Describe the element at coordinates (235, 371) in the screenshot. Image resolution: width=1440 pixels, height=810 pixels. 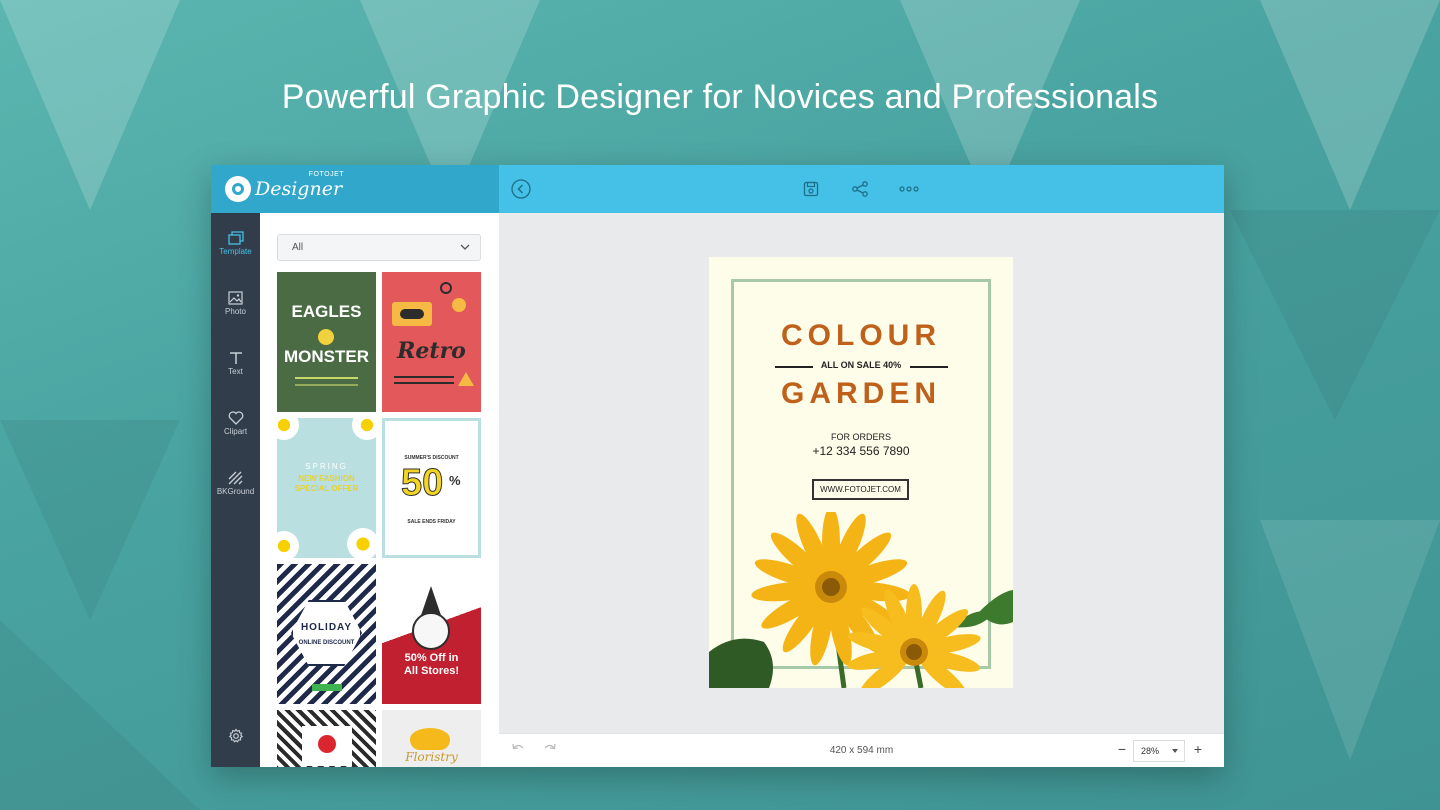
I see `nav-text-label: Text` at that location.